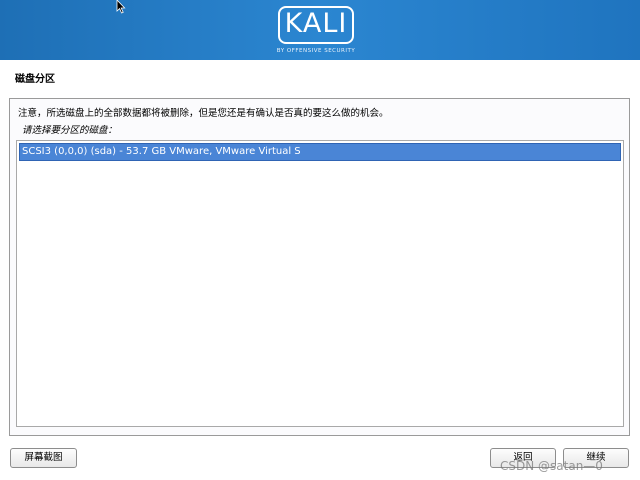  I want to click on kali-logo: KALI BY OFFENSIVE SECURITY, so click(317, 30).